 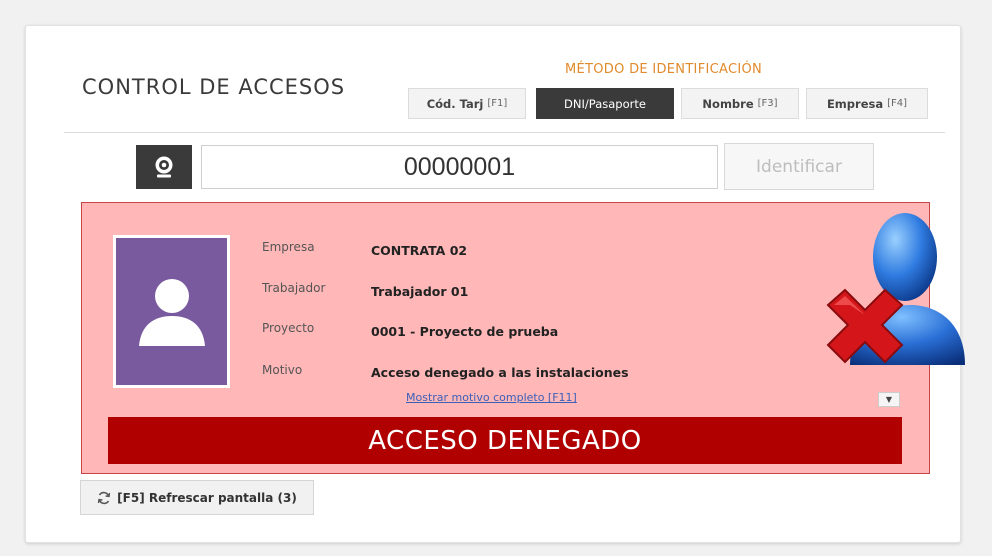 I want to click on field-value-company: CONTRATA 02, so click(x=419, y=250).